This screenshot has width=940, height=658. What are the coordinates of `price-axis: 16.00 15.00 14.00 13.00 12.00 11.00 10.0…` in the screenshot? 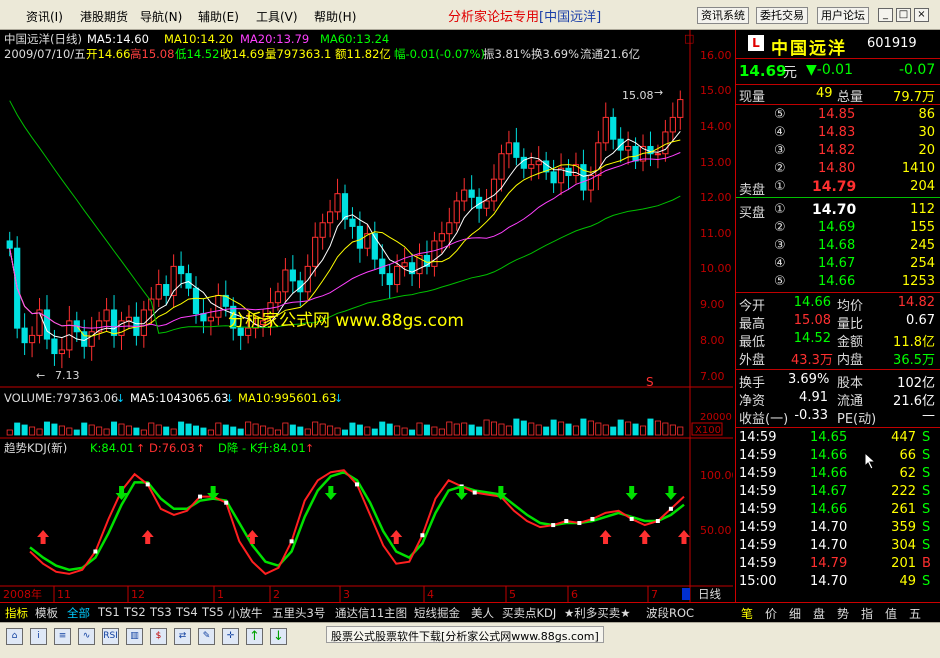 It's located at (716, 216).